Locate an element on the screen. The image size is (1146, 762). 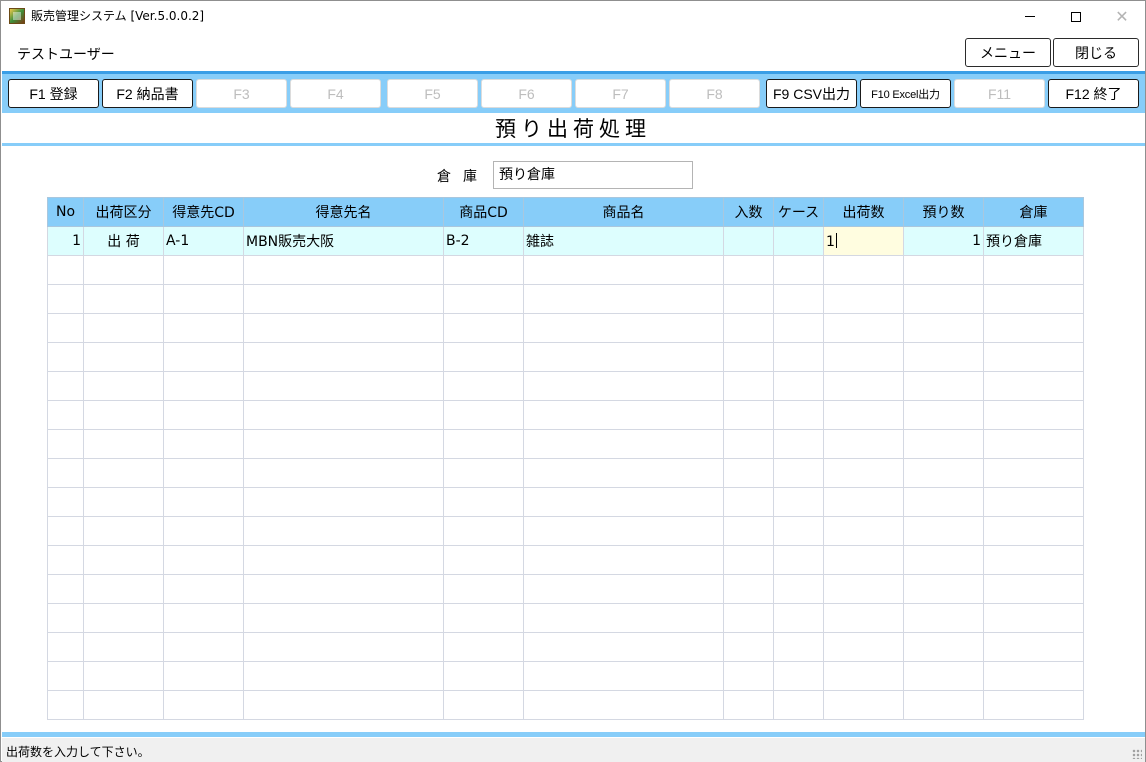
grid-column-header: 得意先名 is located at coordinates (343, 212).